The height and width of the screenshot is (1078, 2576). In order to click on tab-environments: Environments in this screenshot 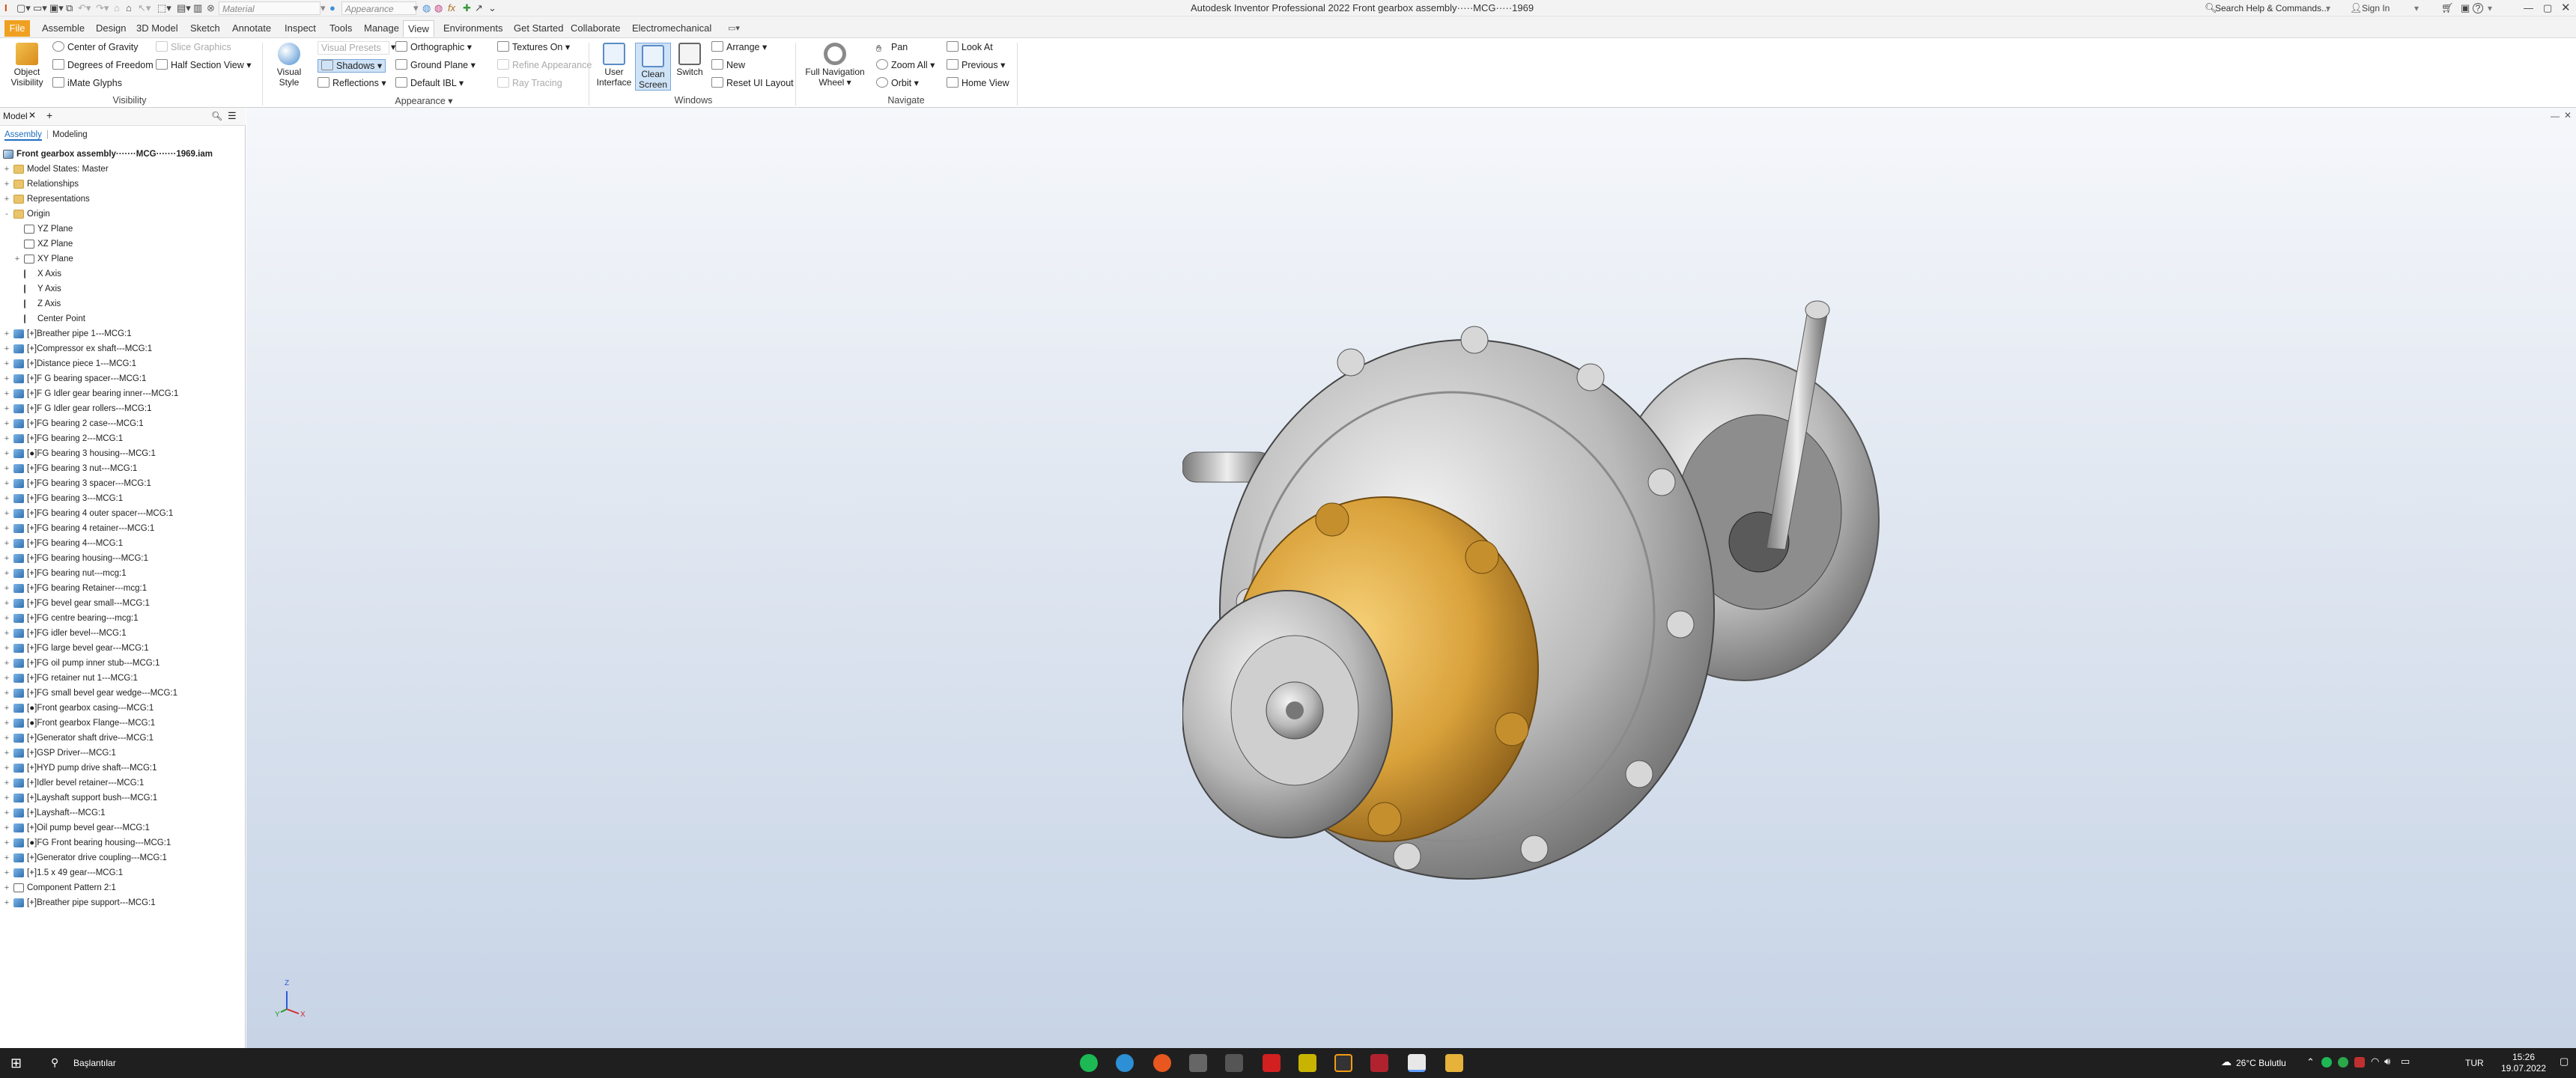, I will do `click(473, 28)`.